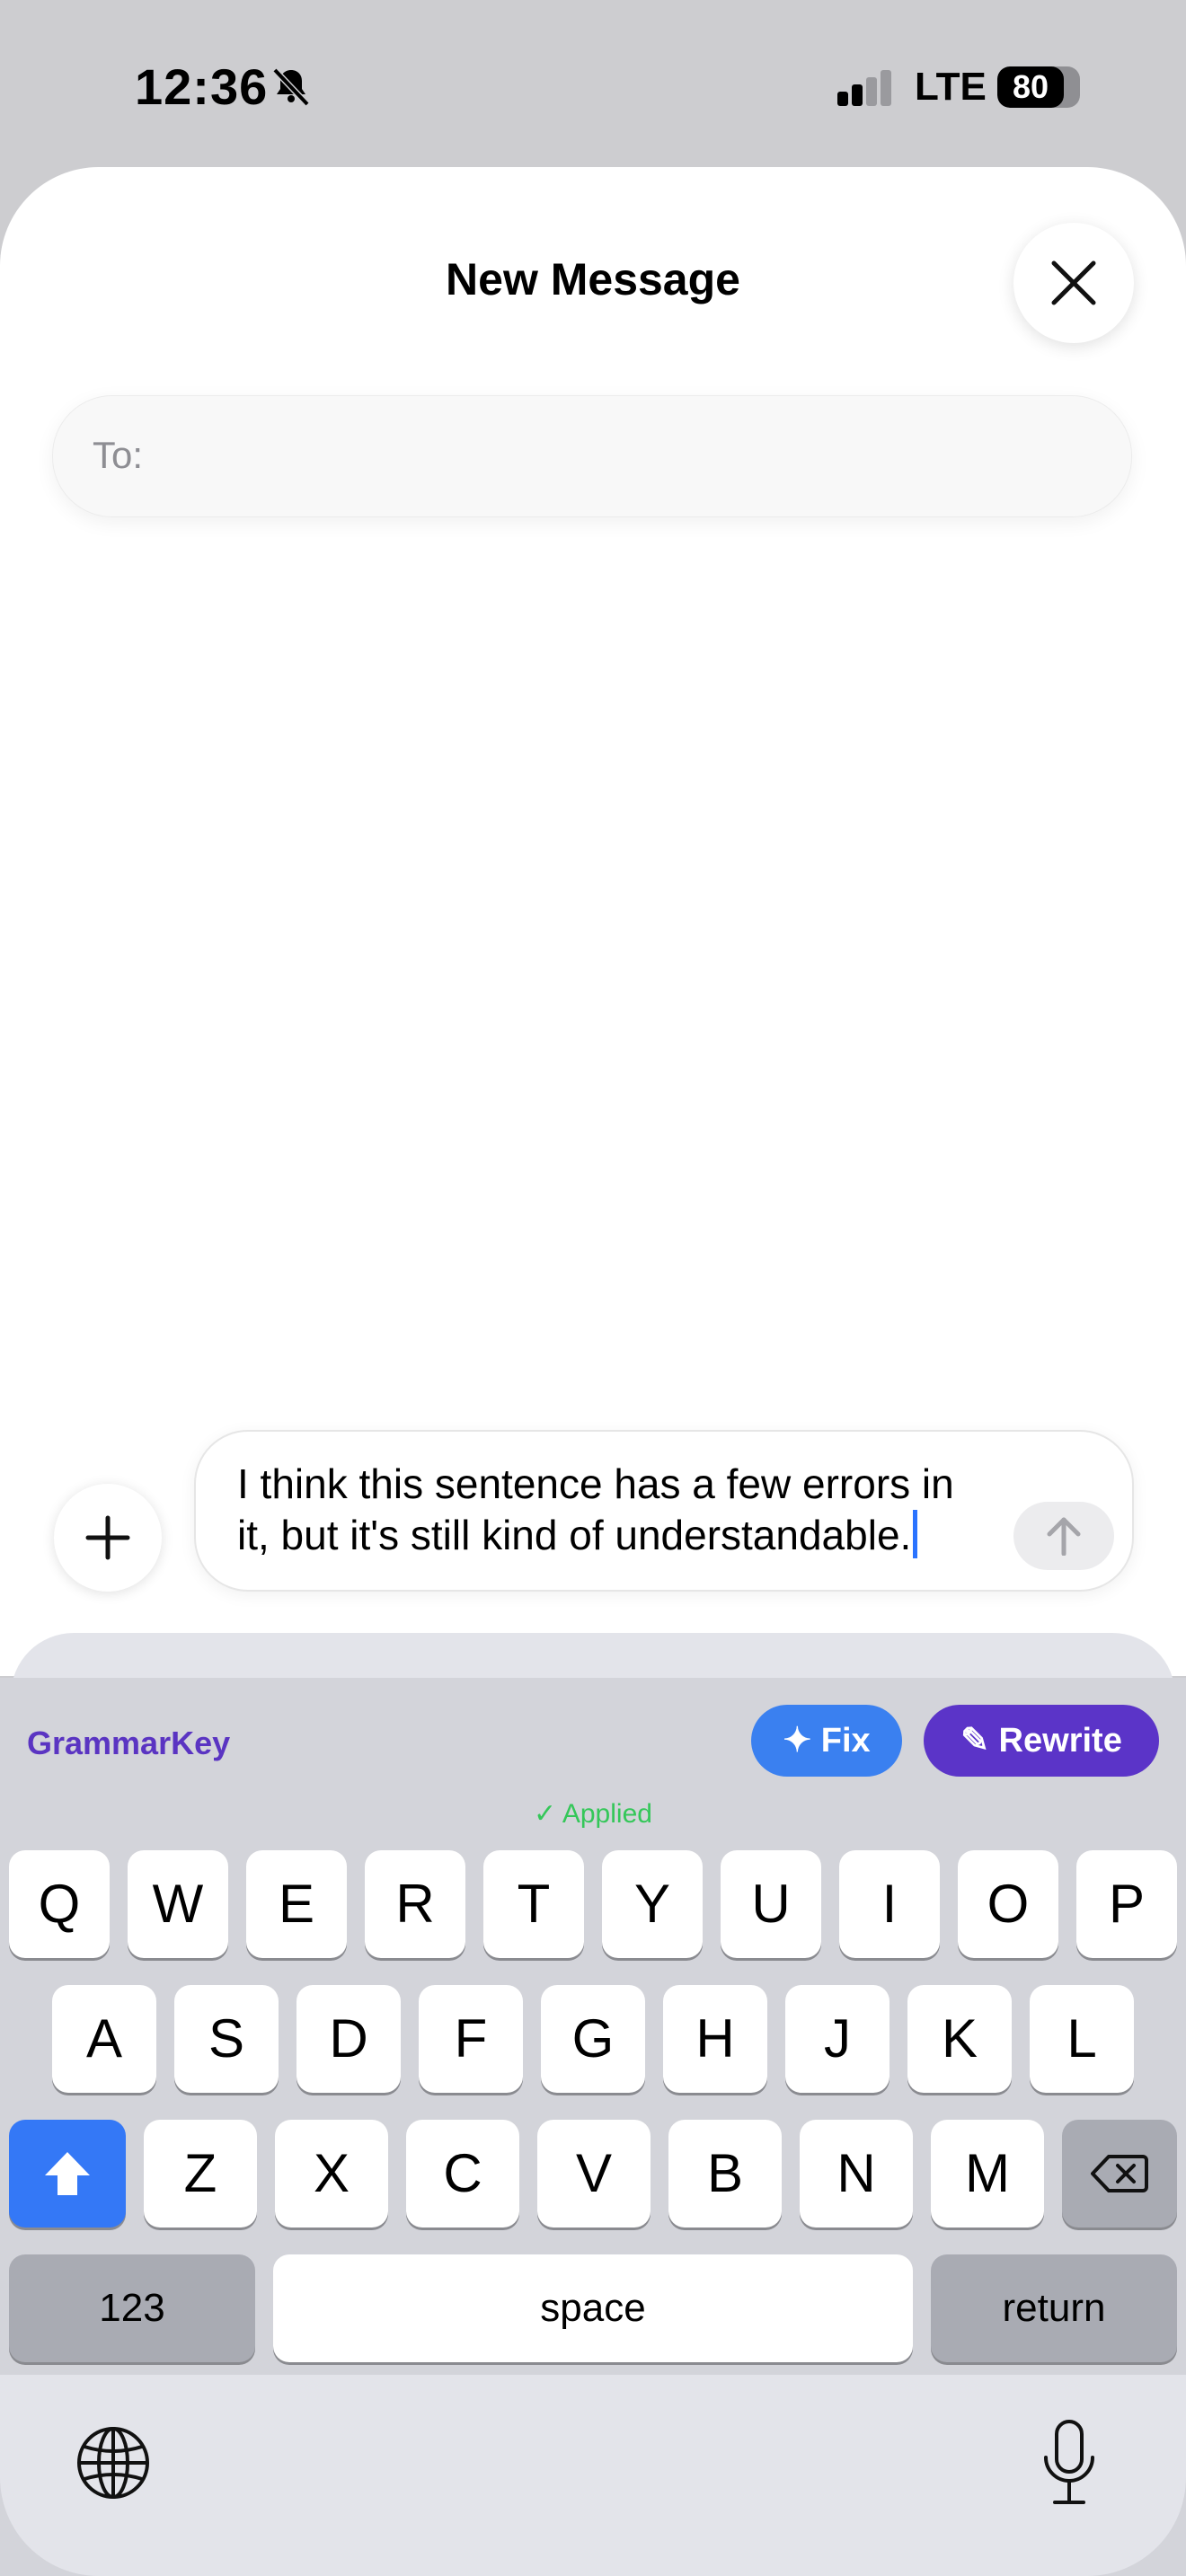  Describe the element at coordinates (771, 1904) in the screenshot. I see `key-u: U` at that location.